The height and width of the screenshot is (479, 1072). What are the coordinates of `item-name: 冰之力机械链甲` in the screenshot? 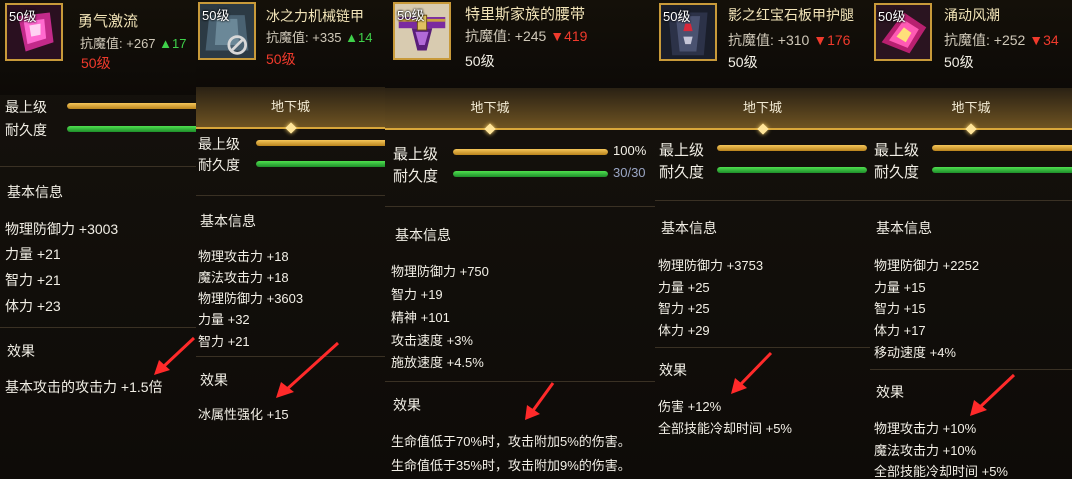 It's located at (315, 16).